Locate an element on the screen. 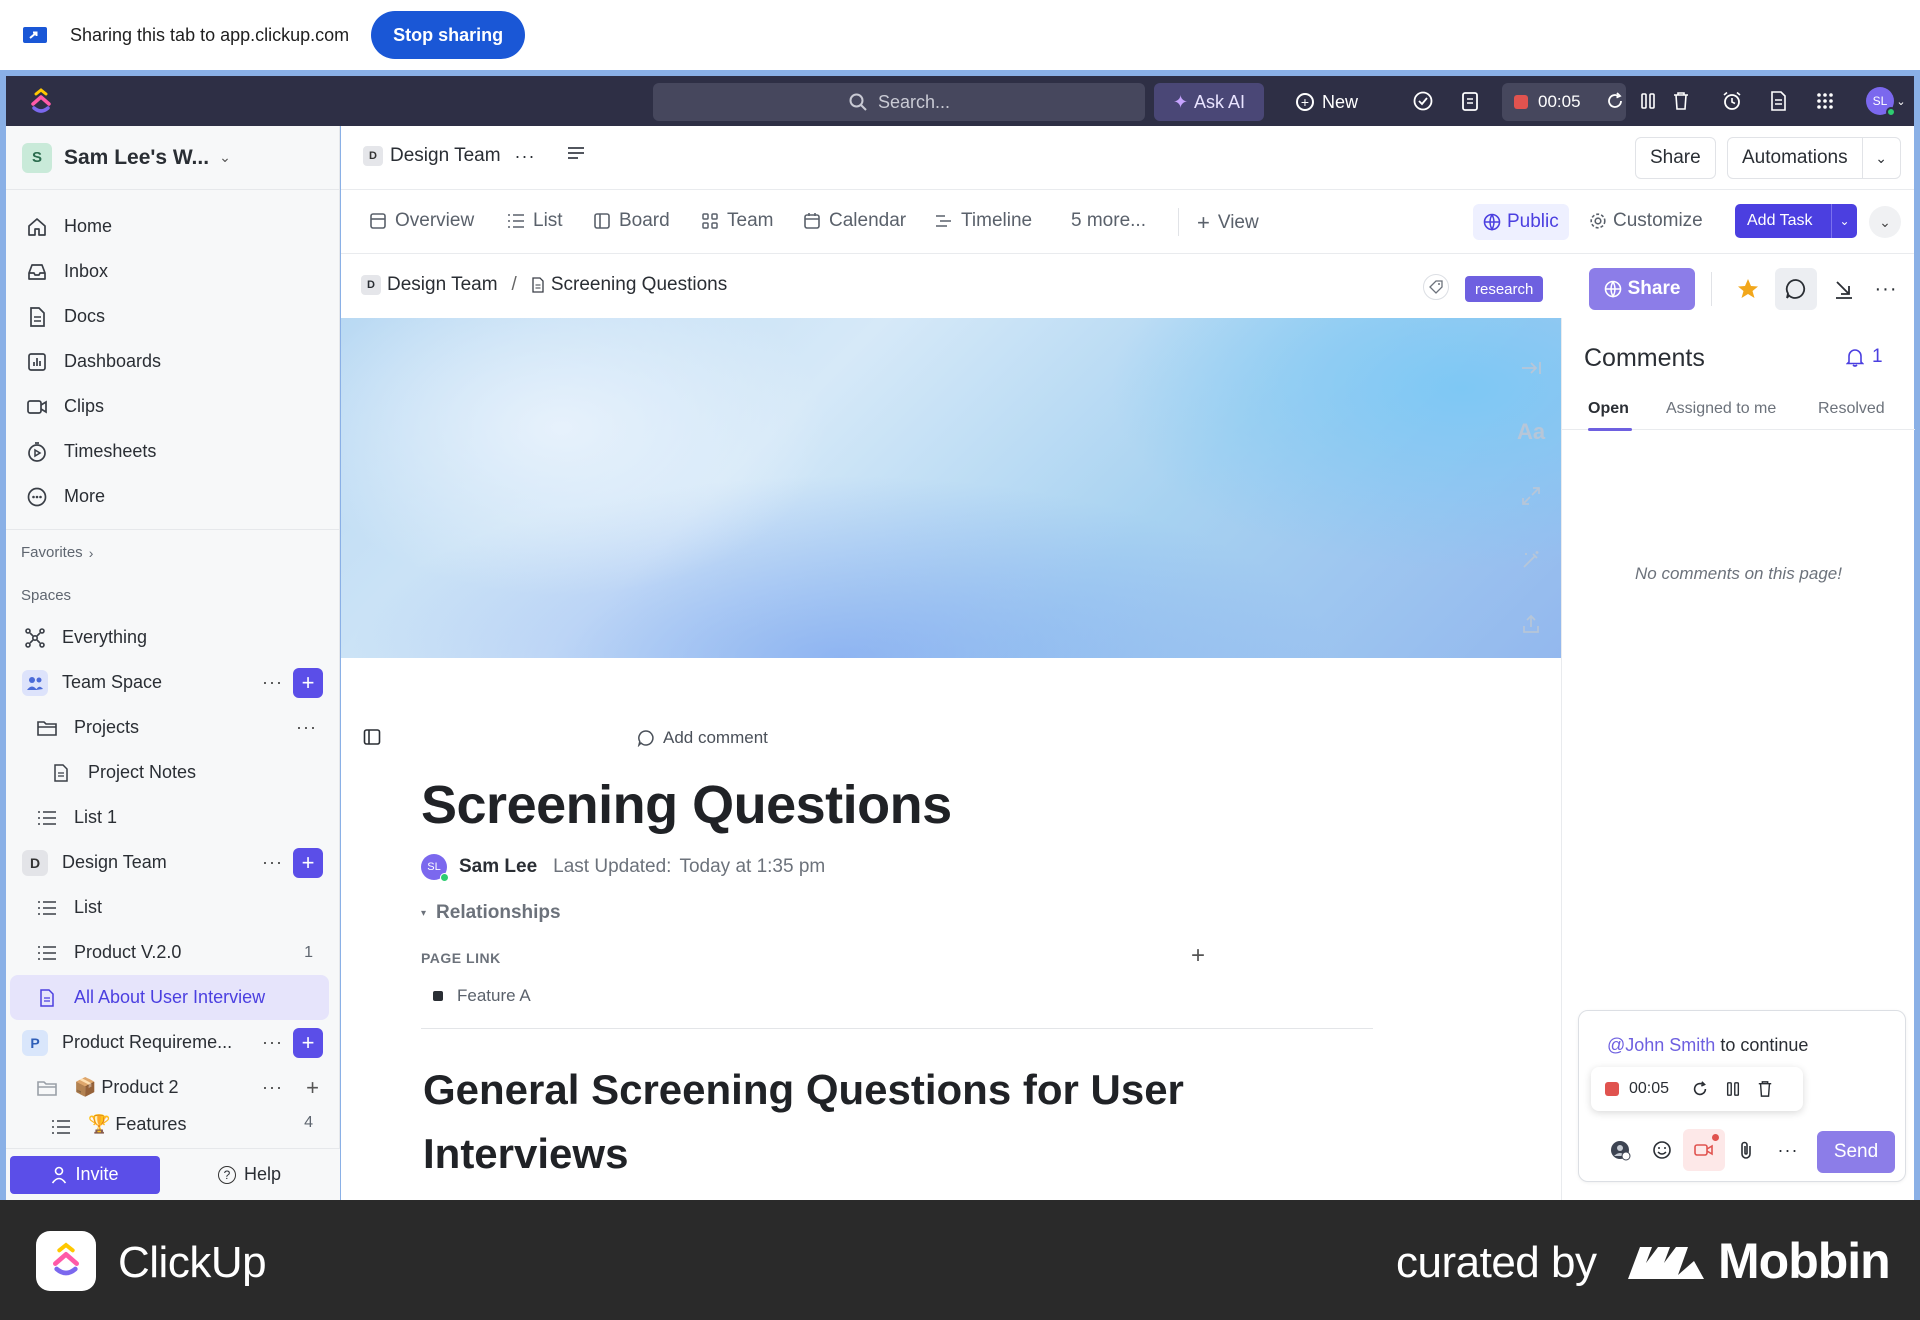 This screenshot has width=1920, height=1320. list-list: List is located at coordinates (172, 907).